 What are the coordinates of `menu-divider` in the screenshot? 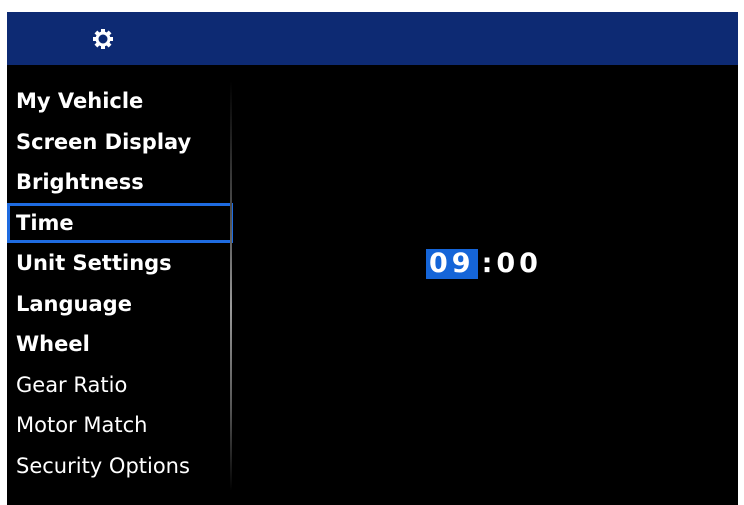 It's located at (231, 286).